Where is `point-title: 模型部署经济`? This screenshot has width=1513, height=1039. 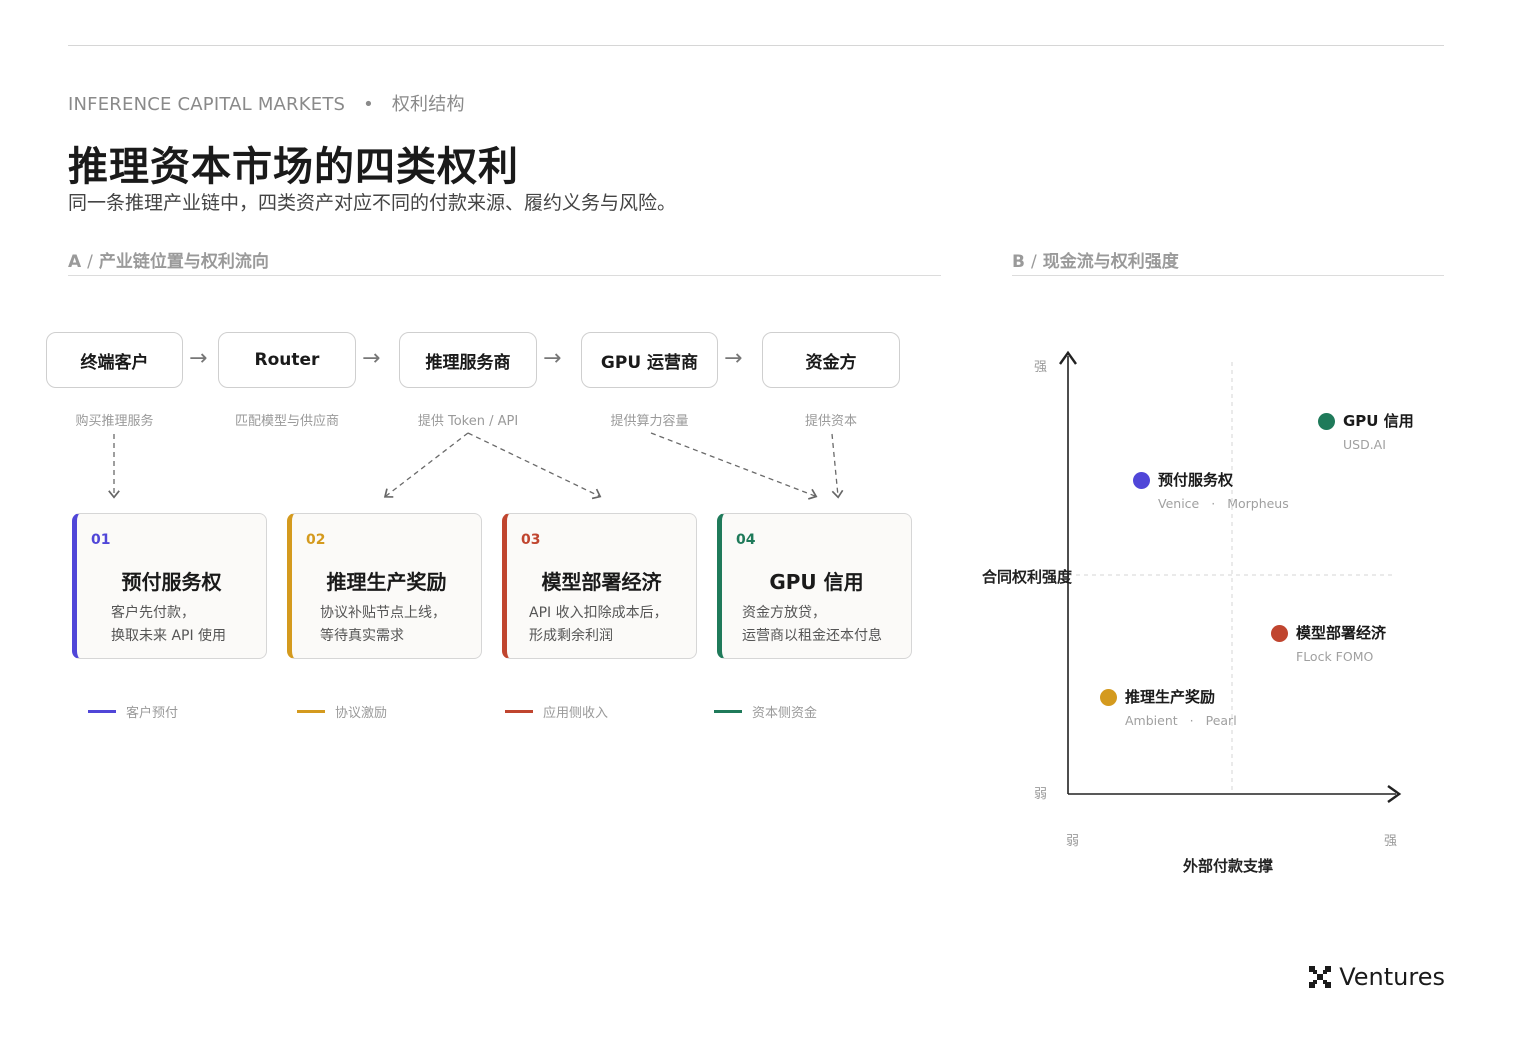 point-title: 模型部署经济 is located at coordinates (1341, 633).